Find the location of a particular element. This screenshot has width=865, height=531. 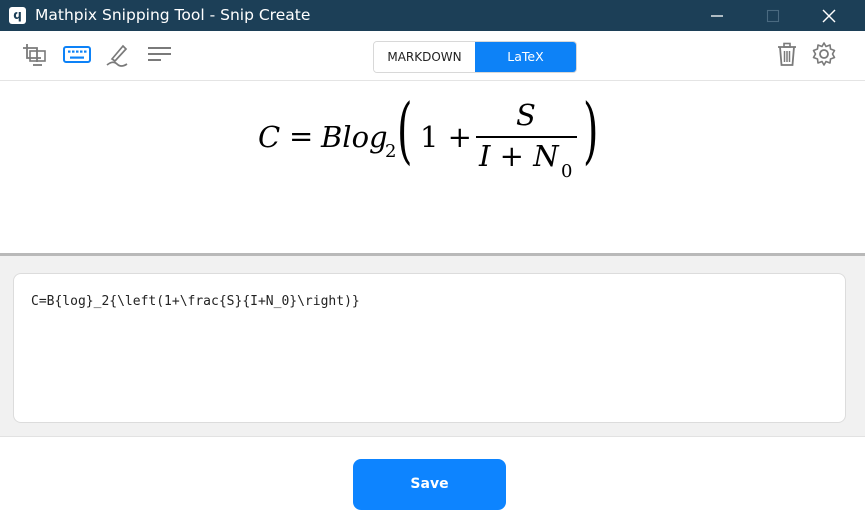

list-icon is located at coordinates (159, 54).